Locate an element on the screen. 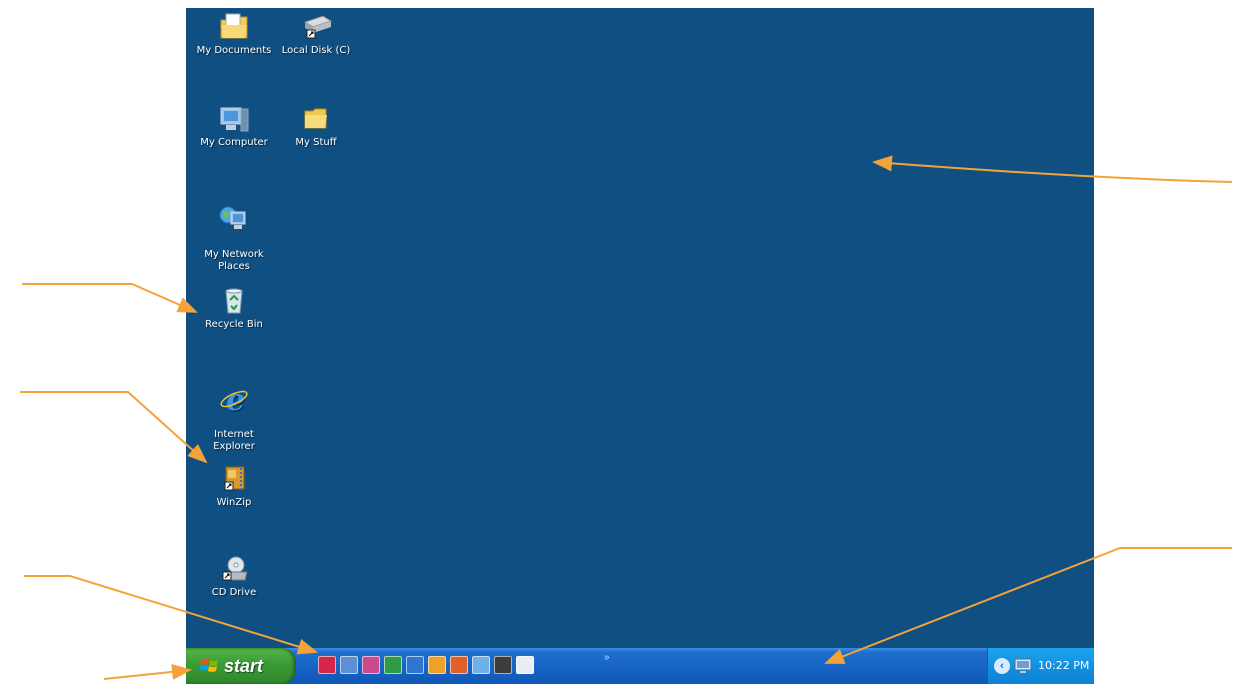 The height and width of the screenshot is (686, 1236). cd-drive-icon is located at coordinates (235, 568).